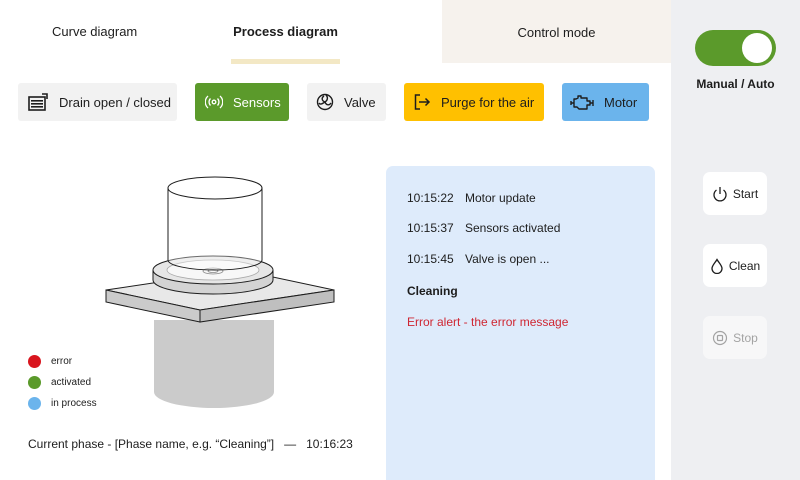  I want to click on stop-button: Stop, so click(735, 337).